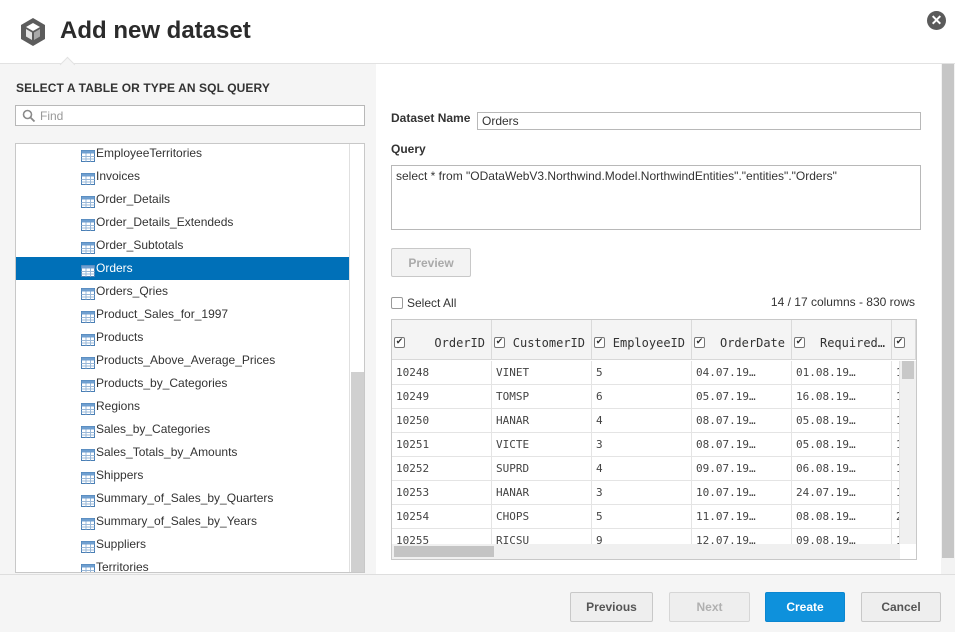  I want to click on table-list-item-label: Territories, so click(122, 566).